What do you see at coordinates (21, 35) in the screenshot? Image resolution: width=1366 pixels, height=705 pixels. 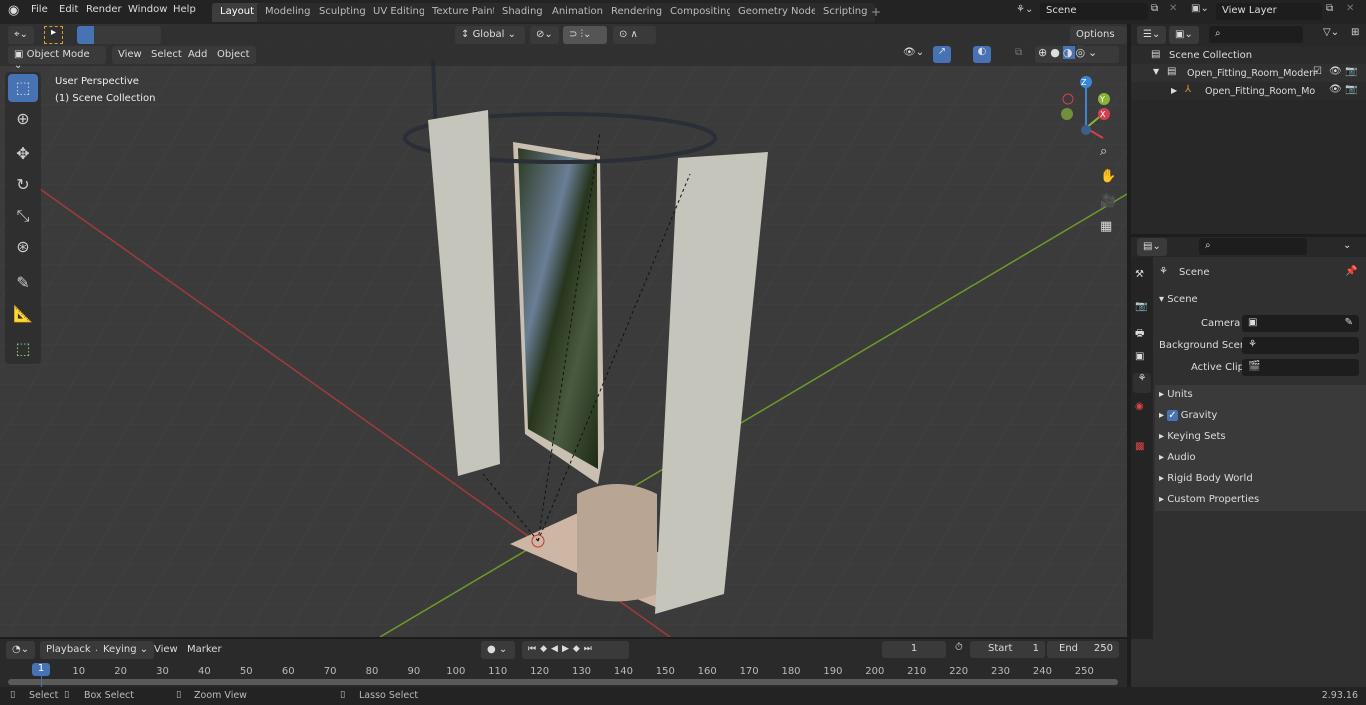 I see `editor-type-icon: ⌖⌄` at bounding box center [21, 35].